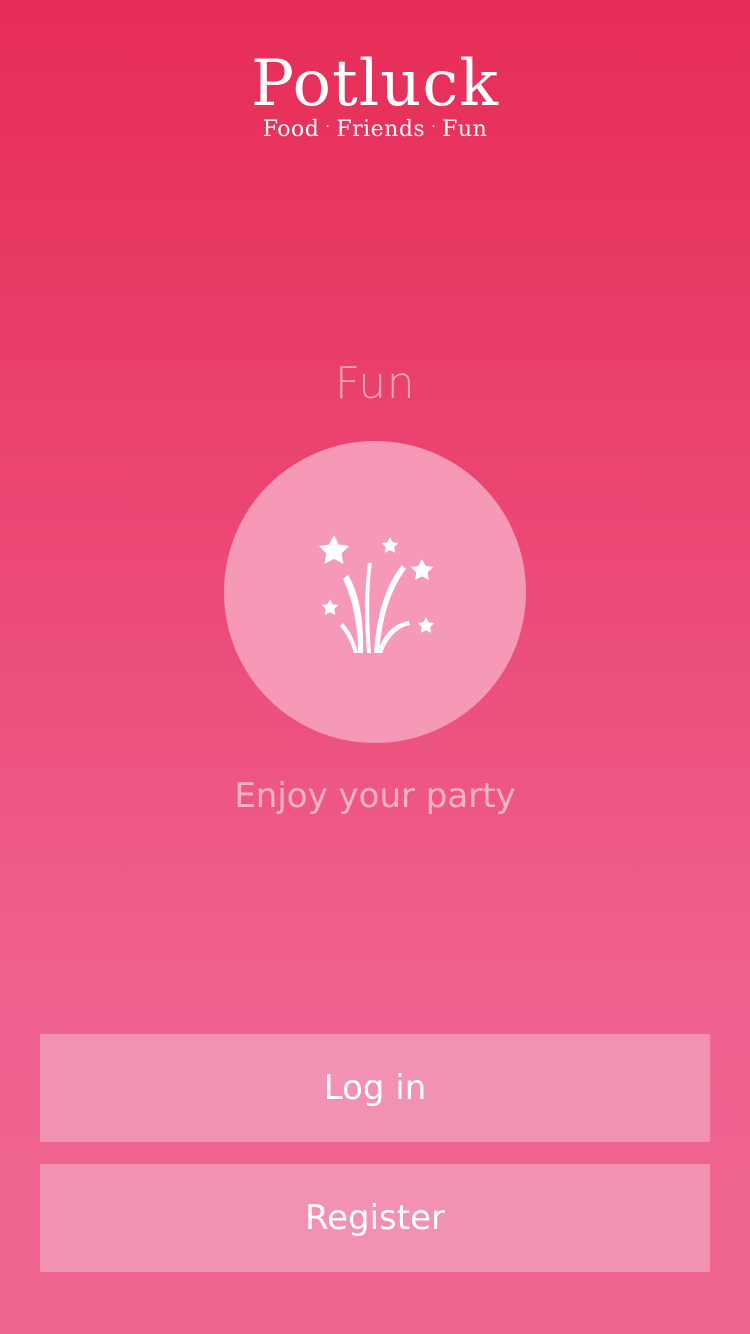  I want to click on tagline-fun: Fun, so click(465, 129).